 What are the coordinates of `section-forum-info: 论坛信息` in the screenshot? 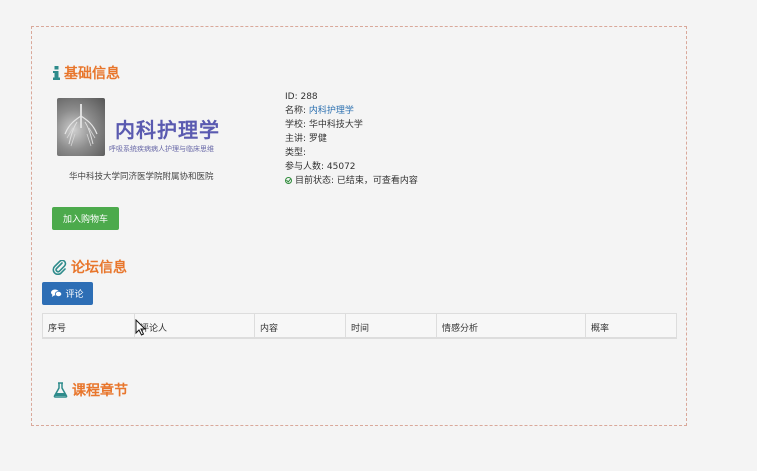 It's located at (89, 267).